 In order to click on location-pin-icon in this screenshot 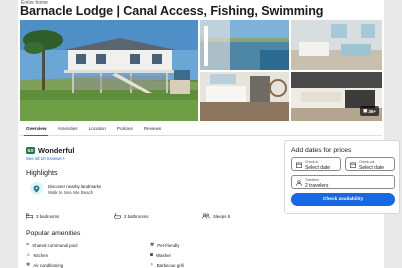, I will do `click(36, 188)`.